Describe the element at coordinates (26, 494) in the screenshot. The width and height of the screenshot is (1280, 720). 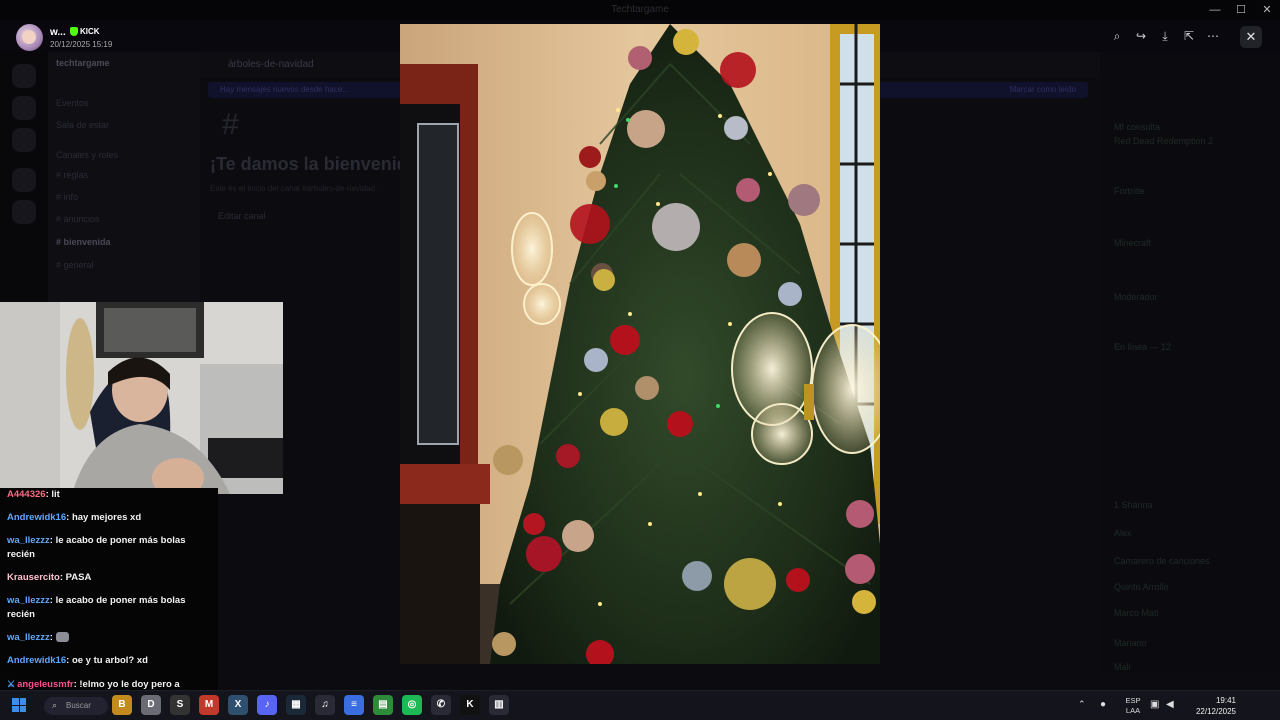
I see `chat-username: A444326` at that location.